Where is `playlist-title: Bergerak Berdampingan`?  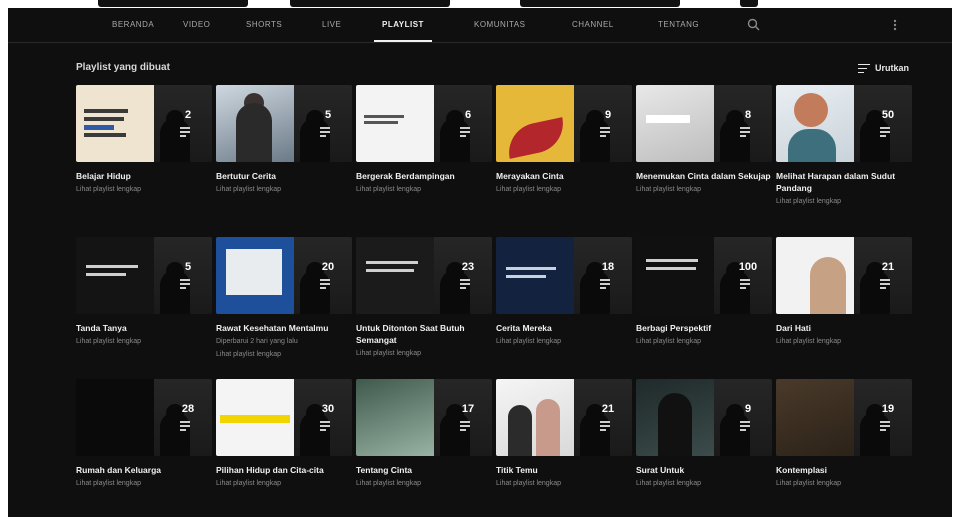
playlist-title: Bergerak Berdampingan is located at coordinates (424, 176).